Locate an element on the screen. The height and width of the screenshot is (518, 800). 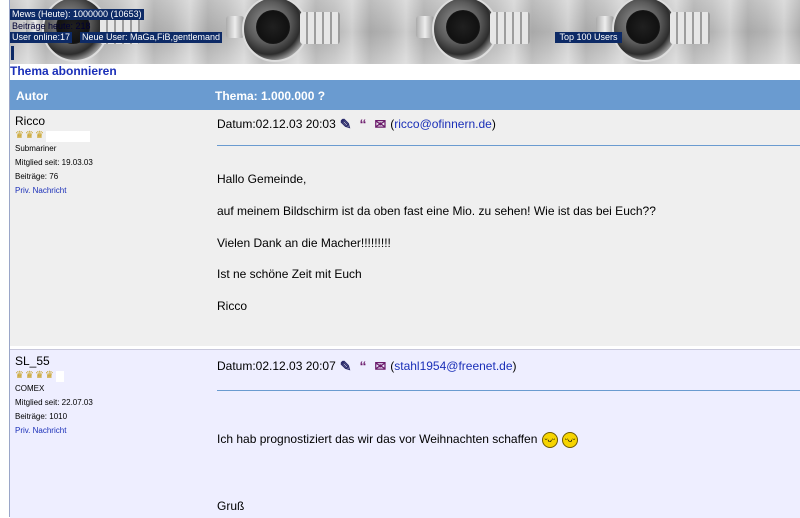
topic-title: Thema: 1.000.000 ? is located at coordinates (270, 96).